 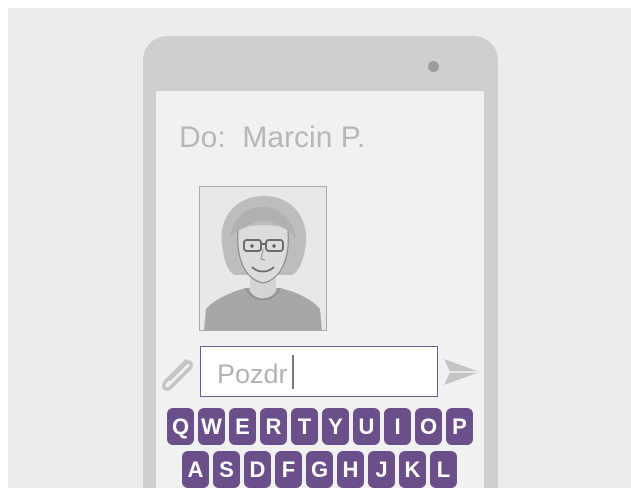 I want to click on contact-photo, so click(x=263, y=258).